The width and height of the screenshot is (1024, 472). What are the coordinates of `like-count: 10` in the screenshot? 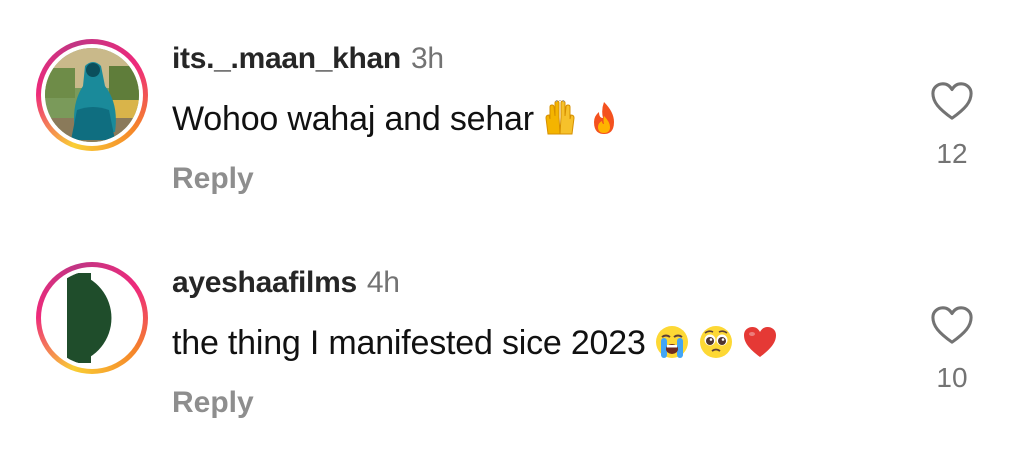 It's located at (952, 377).